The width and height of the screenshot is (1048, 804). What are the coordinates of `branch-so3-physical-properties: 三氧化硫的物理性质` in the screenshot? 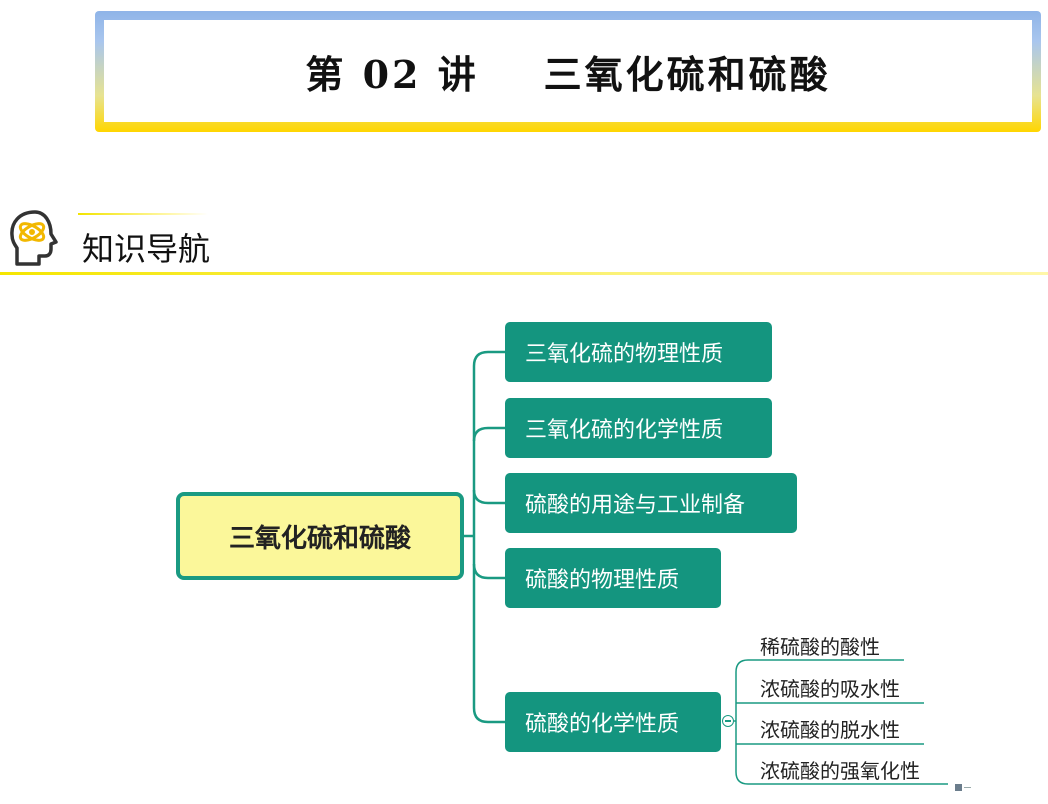 It's located at (638, 352).